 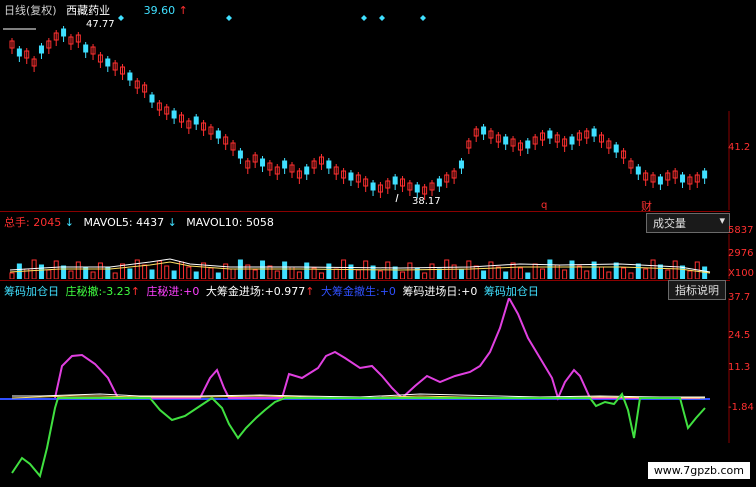 I want to click on volume-header: 总手: 2045 ↓ MAVOL5: 4437 ↓ MAVOL10: 5058, so click(x=139, y=222).